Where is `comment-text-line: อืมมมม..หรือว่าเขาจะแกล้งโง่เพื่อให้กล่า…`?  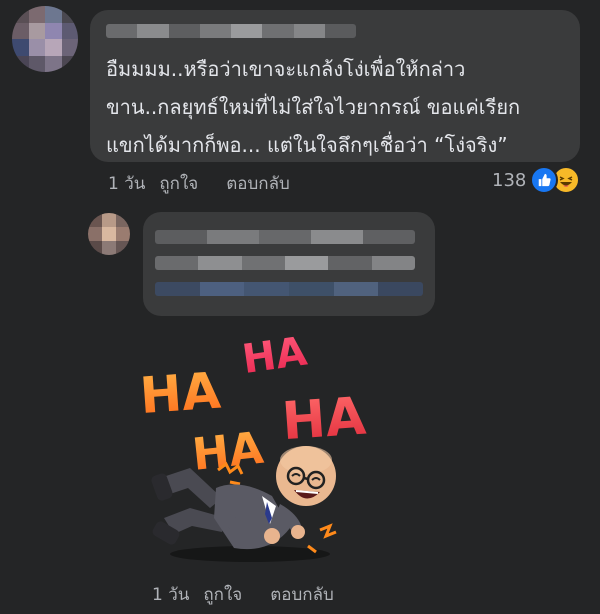 comment-text-line: อืมมมม..หรือว่าเขาจะแกล้งโง่เพื่อให้กล่า… is located at coordinates (286, 69).